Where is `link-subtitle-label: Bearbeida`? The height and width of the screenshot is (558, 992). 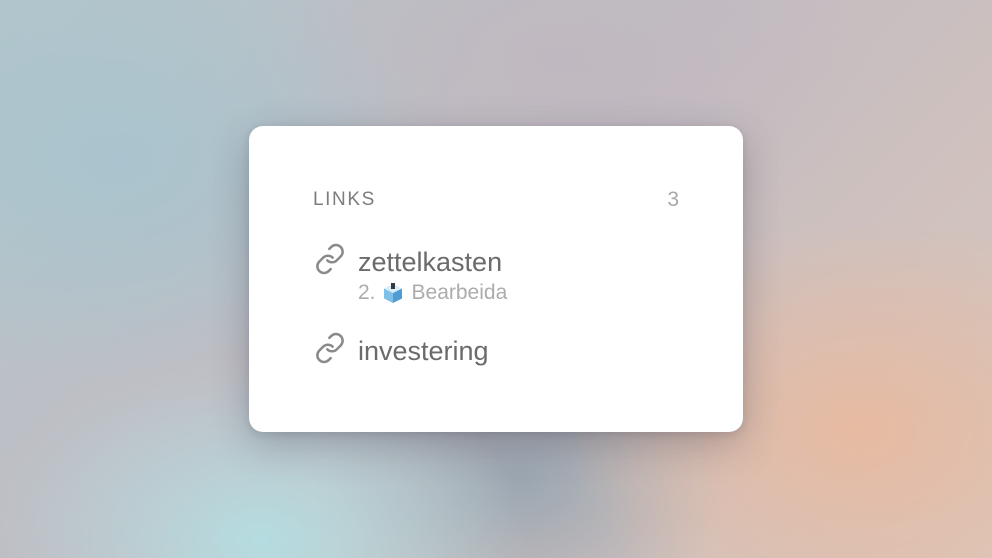
link-subtitle-label: Bearbeida is located at coordinates (459, 292).